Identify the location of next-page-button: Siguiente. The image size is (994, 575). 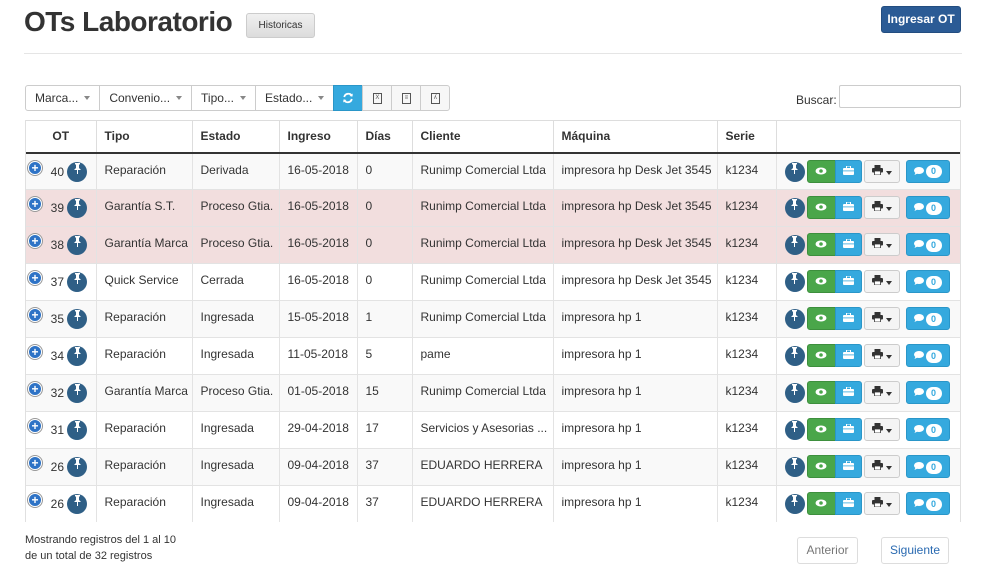
(915, 550).